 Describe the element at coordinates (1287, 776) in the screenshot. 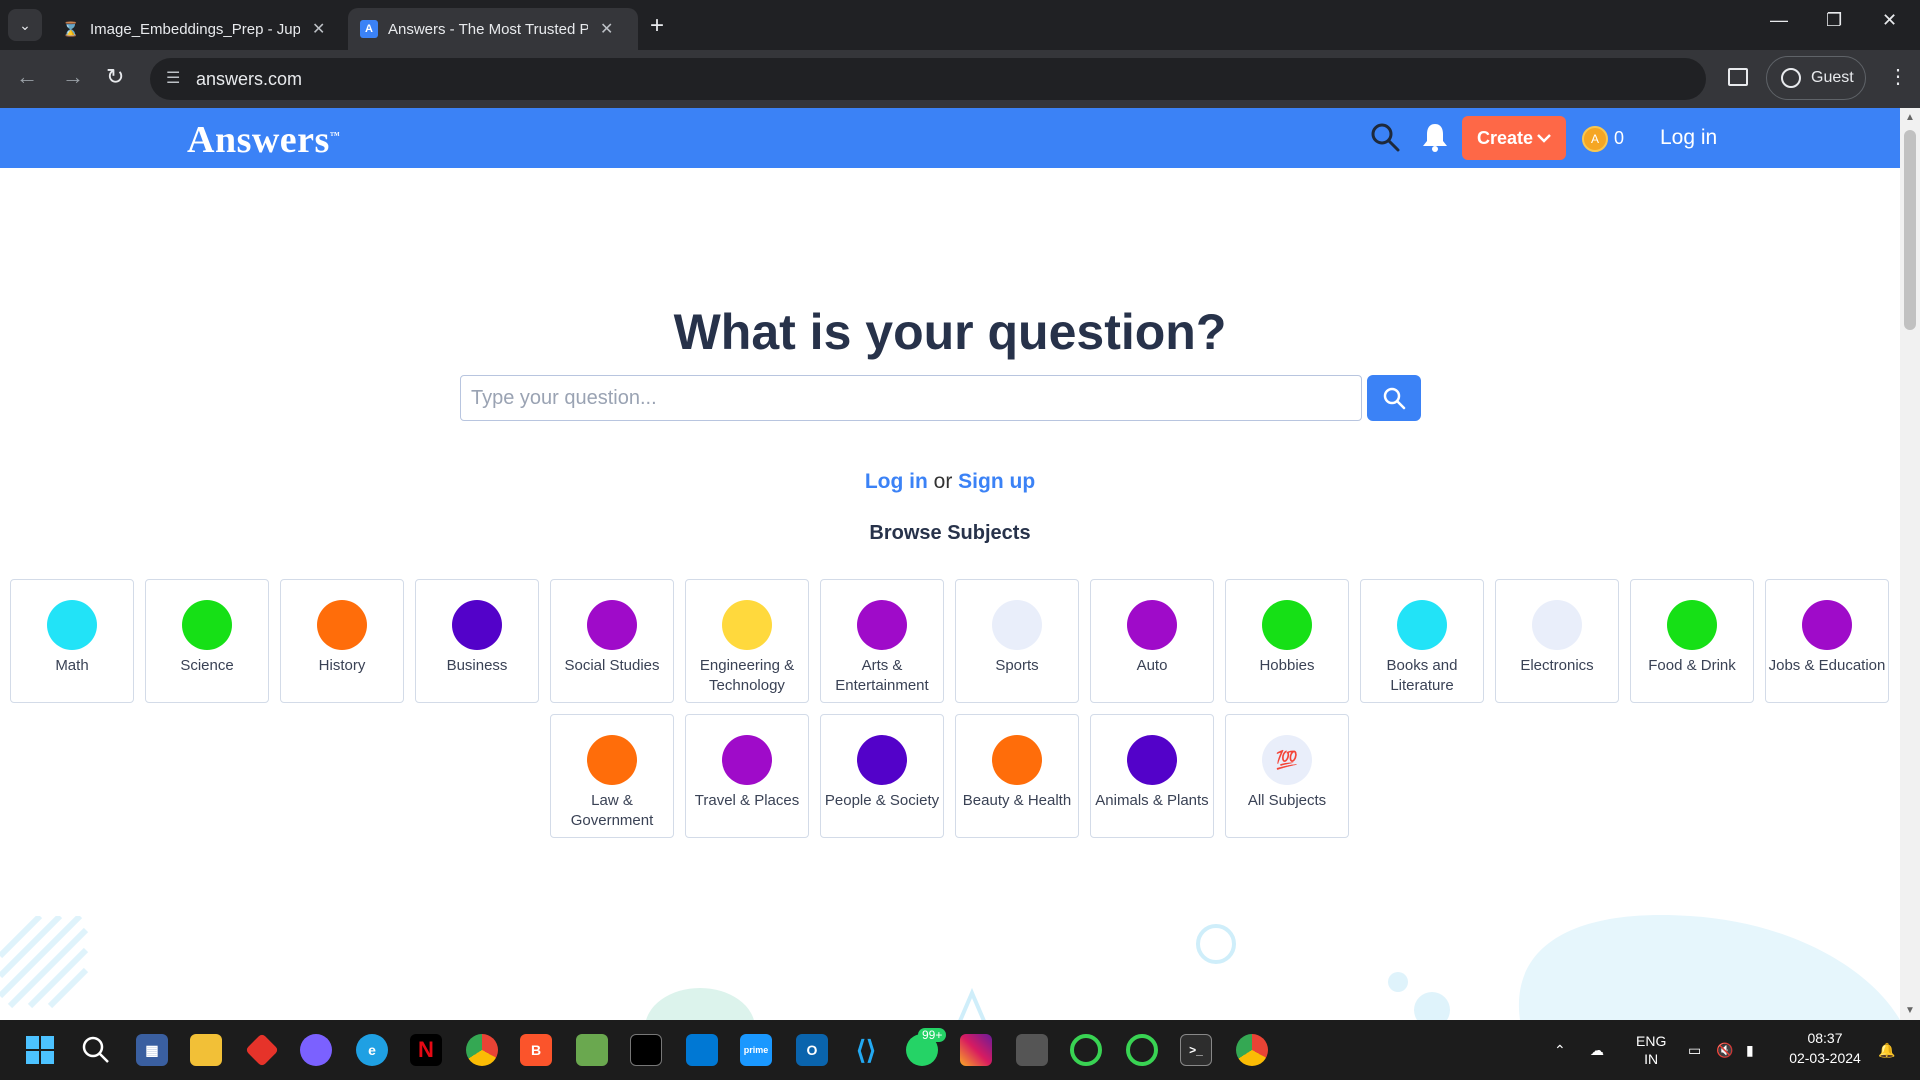

I see `subject-tile: 💯 All Subjects` at that location.